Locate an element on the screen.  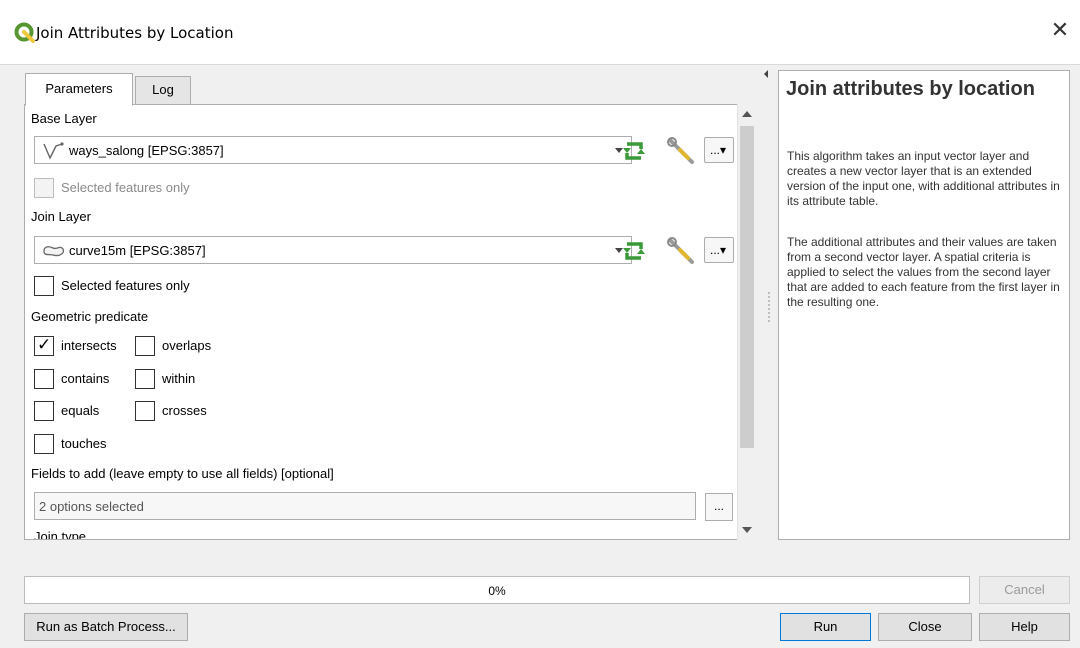
join-layer-select: curve15m [EPSG:3857] is located at coordinates (333, 250).